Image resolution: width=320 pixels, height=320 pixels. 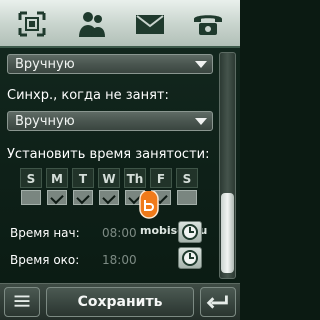 I want to click on phone-icon, so click(x=208, y=24).